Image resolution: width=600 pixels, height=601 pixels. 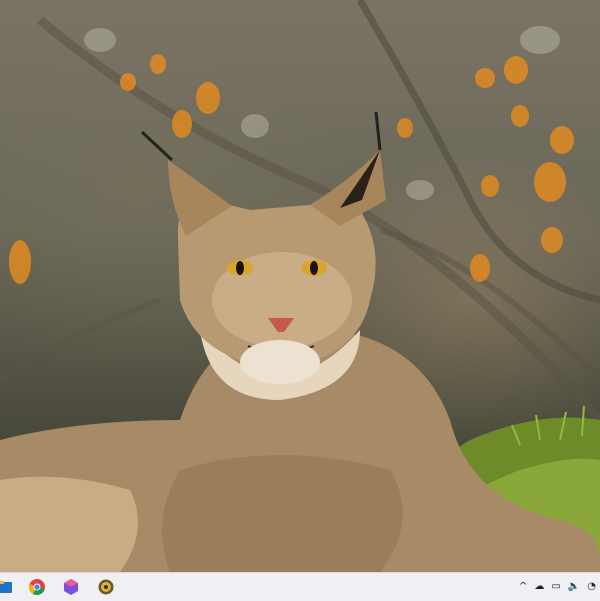 What do you see at coordinates (106, 587) in the screenshot?
I see `app-round-icon` at bounding box center [106, 587].